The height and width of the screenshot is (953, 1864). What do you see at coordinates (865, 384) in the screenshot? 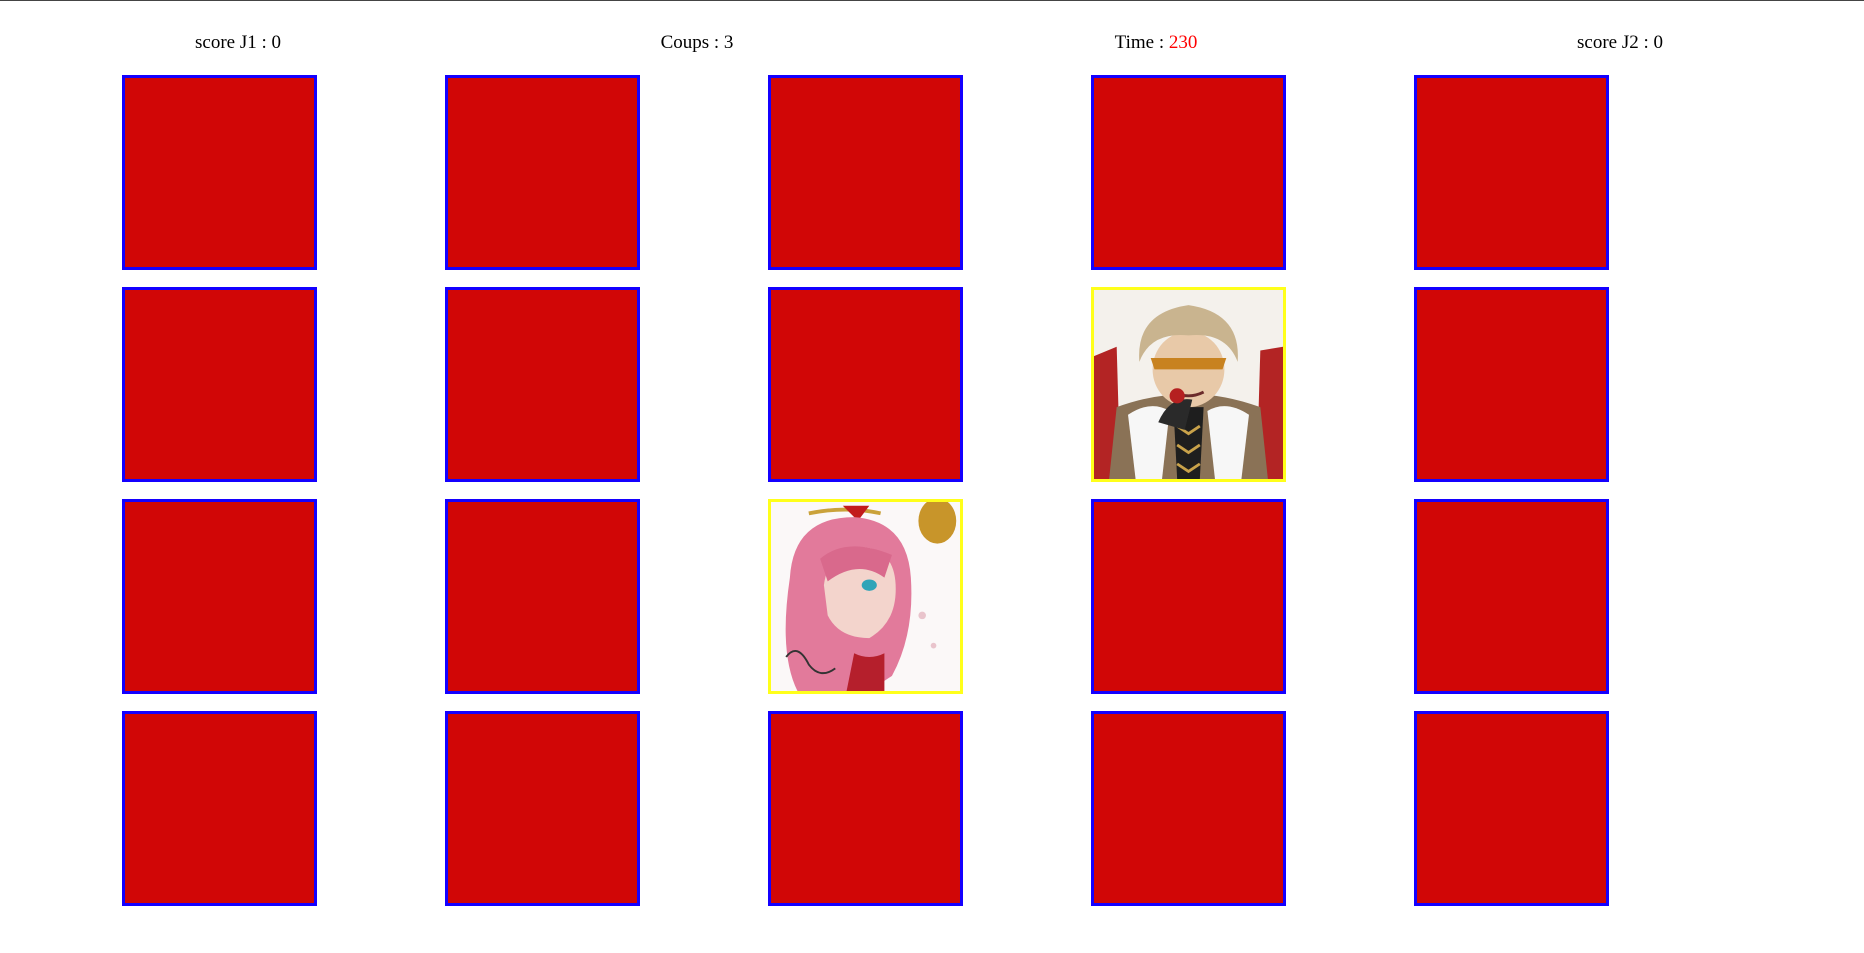
I see `memory-card-r2-c3` at bounding box center [865, 384].